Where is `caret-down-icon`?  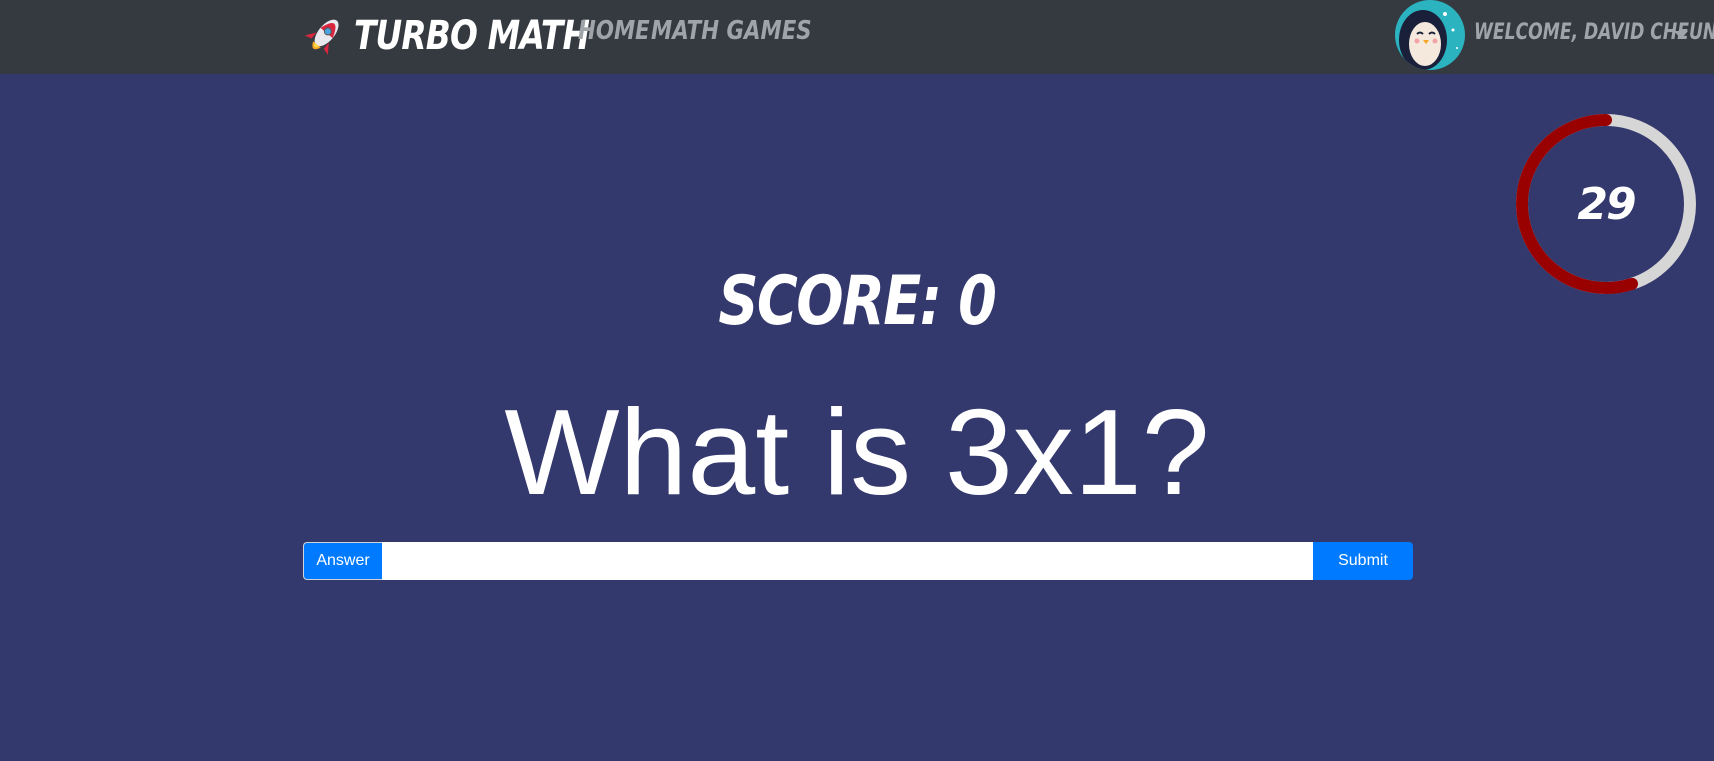 caret-down-icon is located at coordinates (1681, 35).